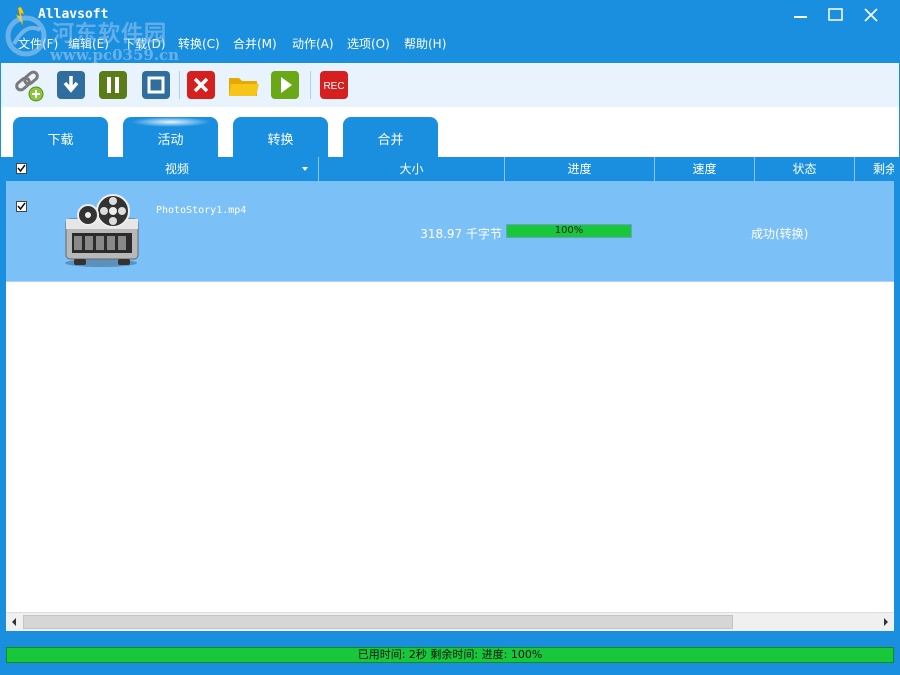 This screenshot has width=900, height=675. I want to click on tab-merge: 合并, so click(390, 137).